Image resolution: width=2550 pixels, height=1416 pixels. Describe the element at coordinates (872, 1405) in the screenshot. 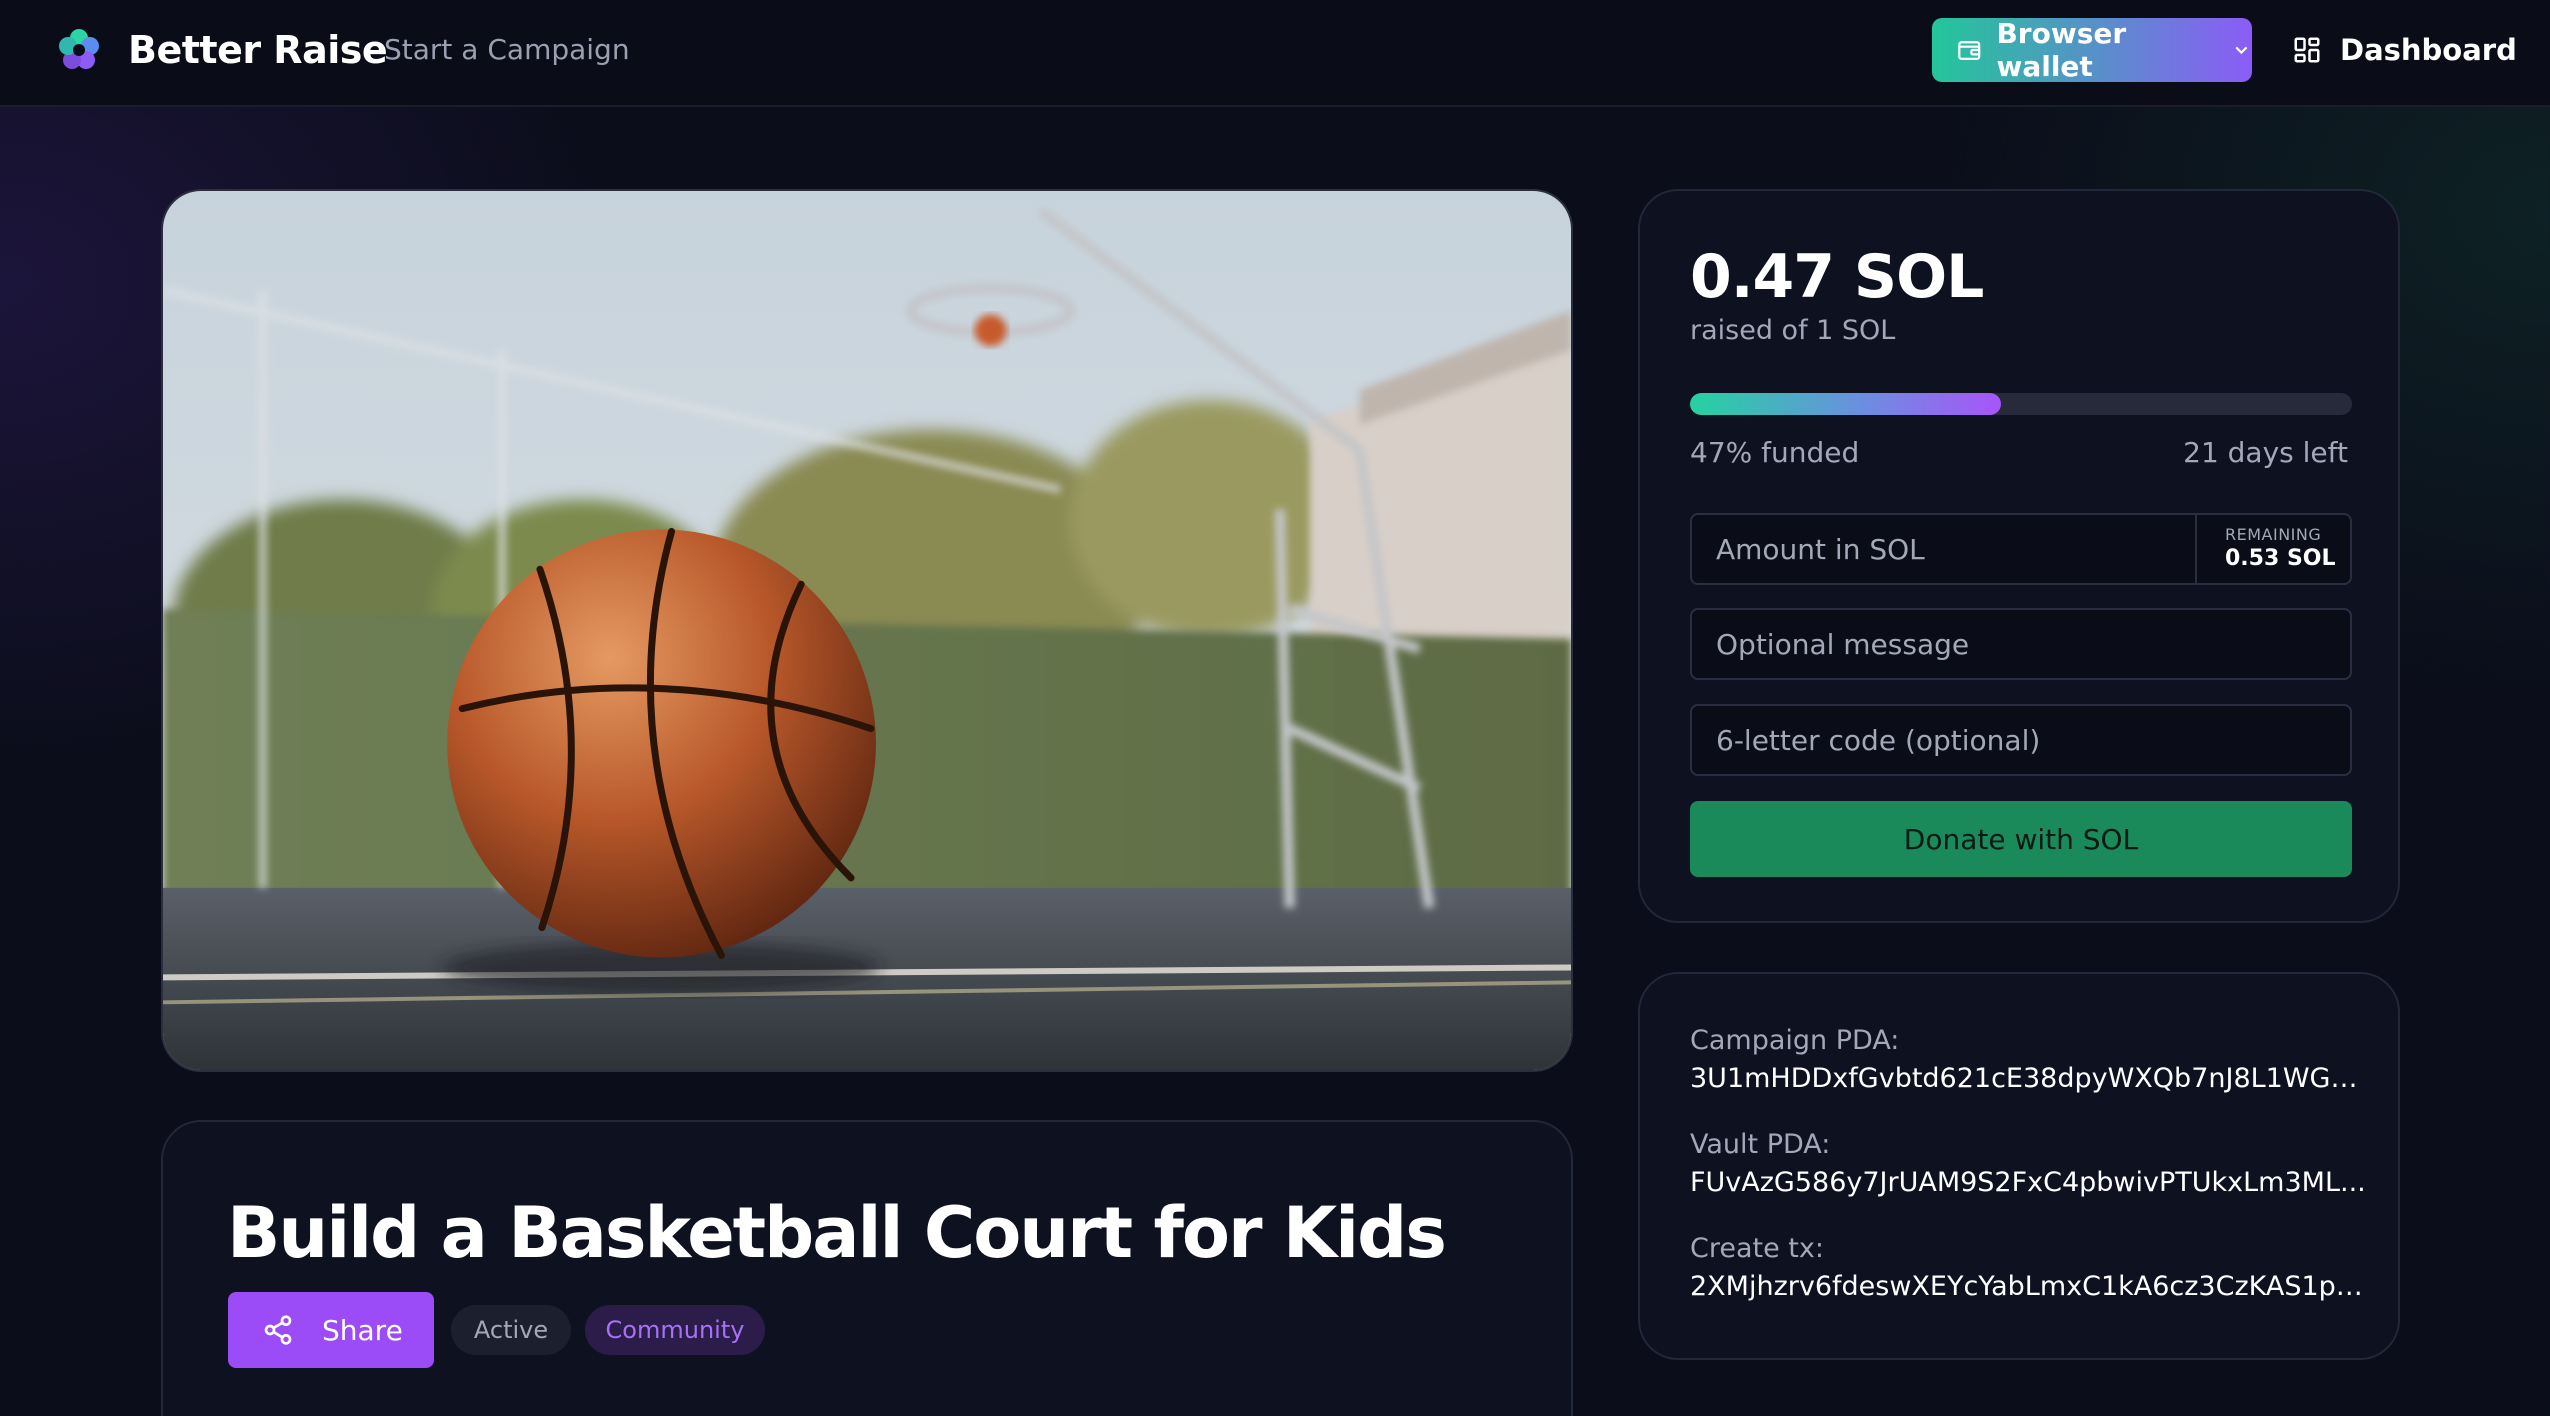

I see `campaign-description` at that location.